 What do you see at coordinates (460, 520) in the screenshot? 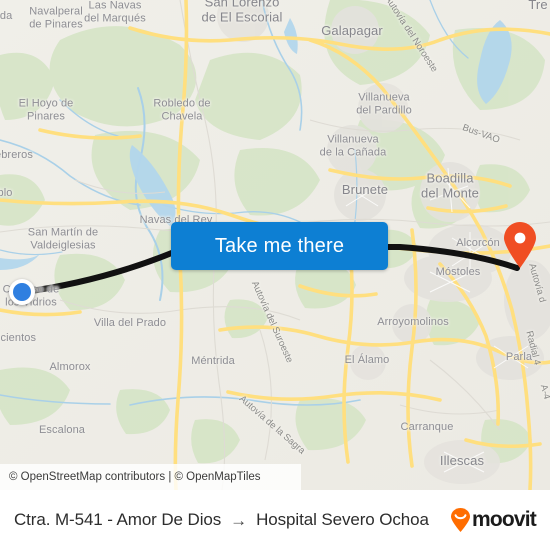
I see `moovit-pin-icon` at bounding box center [460, 520].